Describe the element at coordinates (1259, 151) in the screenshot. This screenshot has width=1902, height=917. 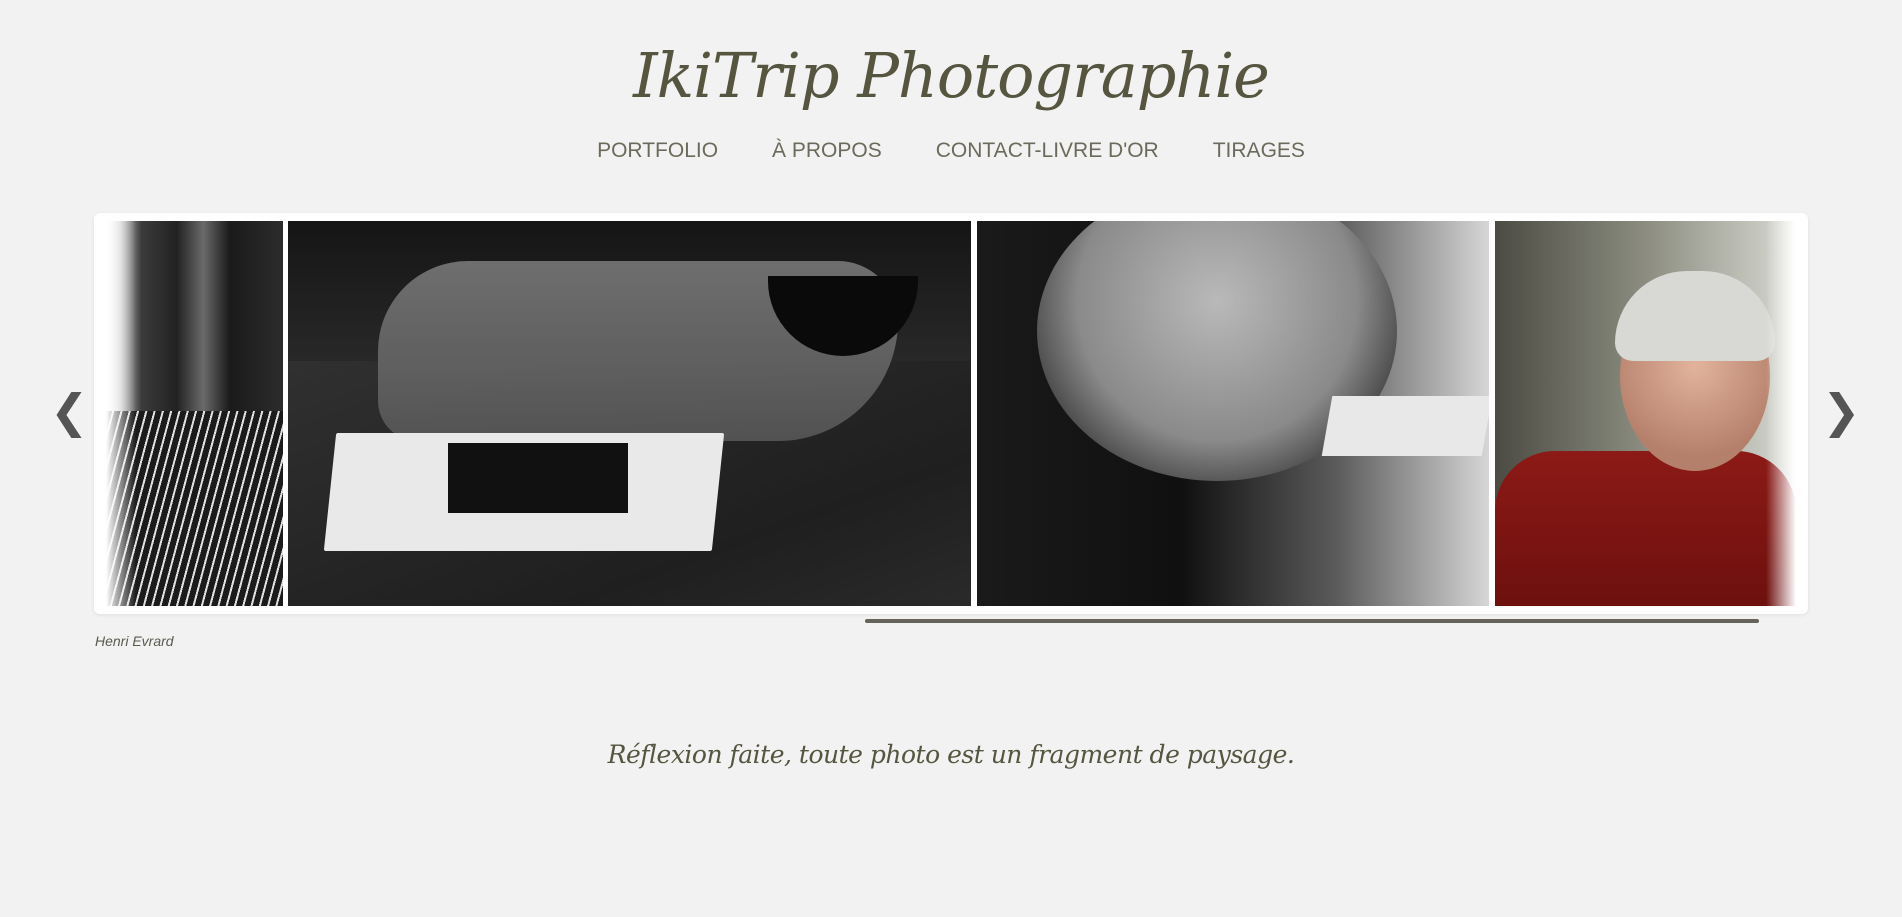
I see `nav-item-tirages: TIRAGES` at that location.